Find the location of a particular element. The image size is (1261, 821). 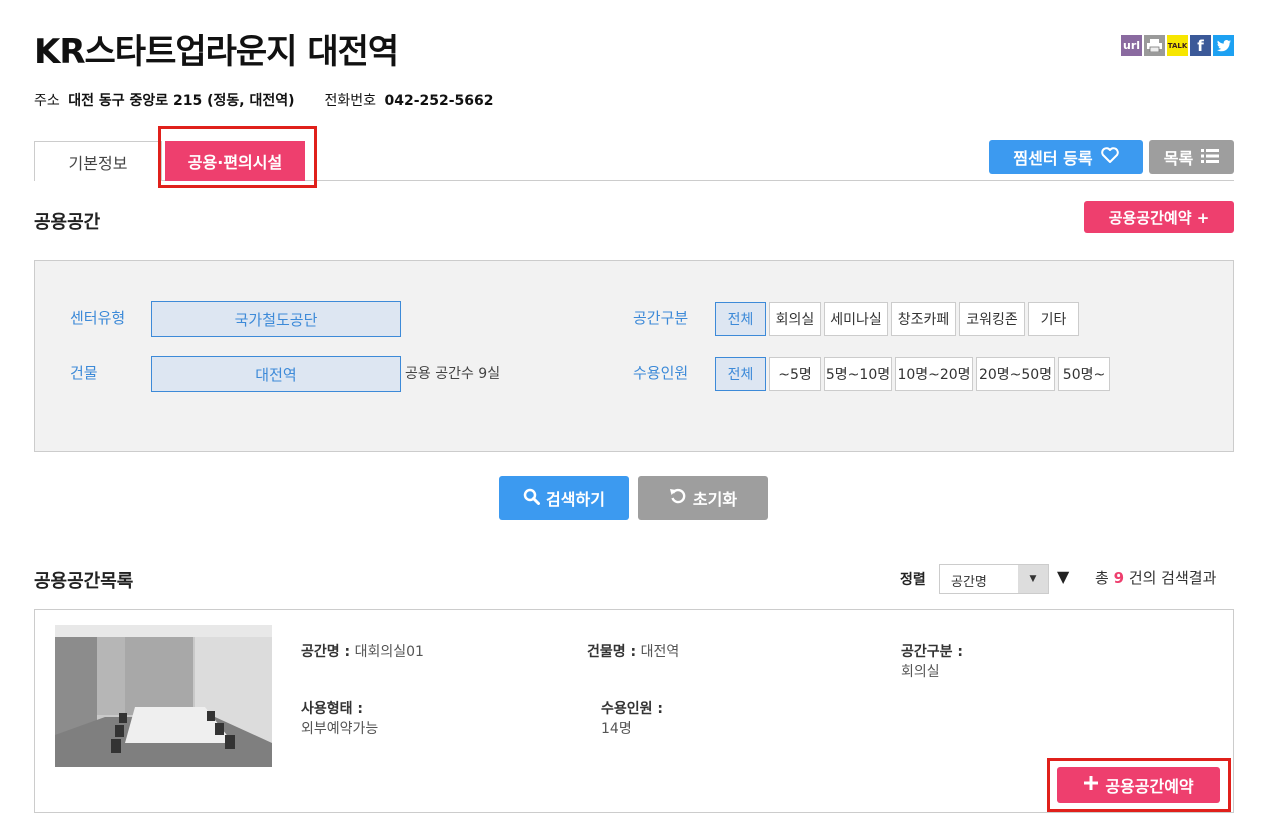

space-count: 공용 공간수 9실 is located at coordinates (453, 374).